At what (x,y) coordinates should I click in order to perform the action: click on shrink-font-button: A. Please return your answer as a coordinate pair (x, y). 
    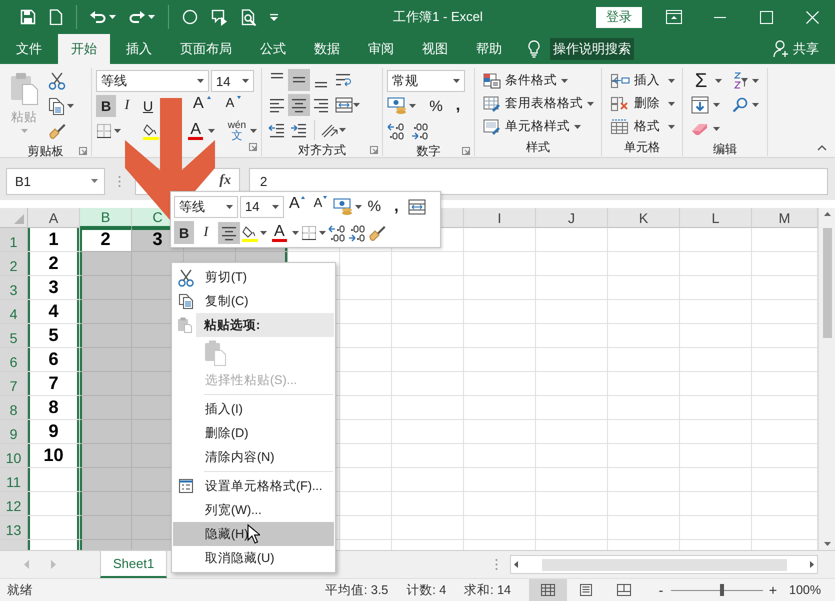
    Looking at the image, I should click on (321, 206).